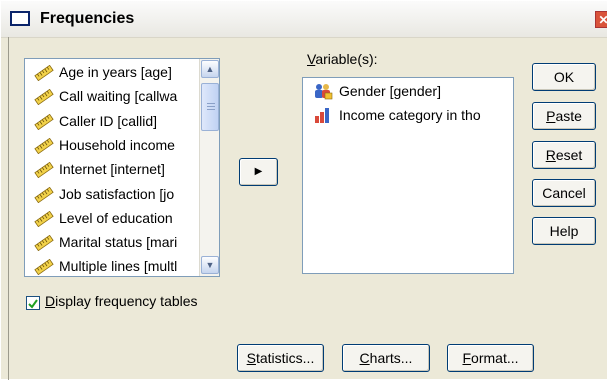 This screenshot has width=607, height=380. I want to click on move-variable-button: ▶, so click(258, 172).